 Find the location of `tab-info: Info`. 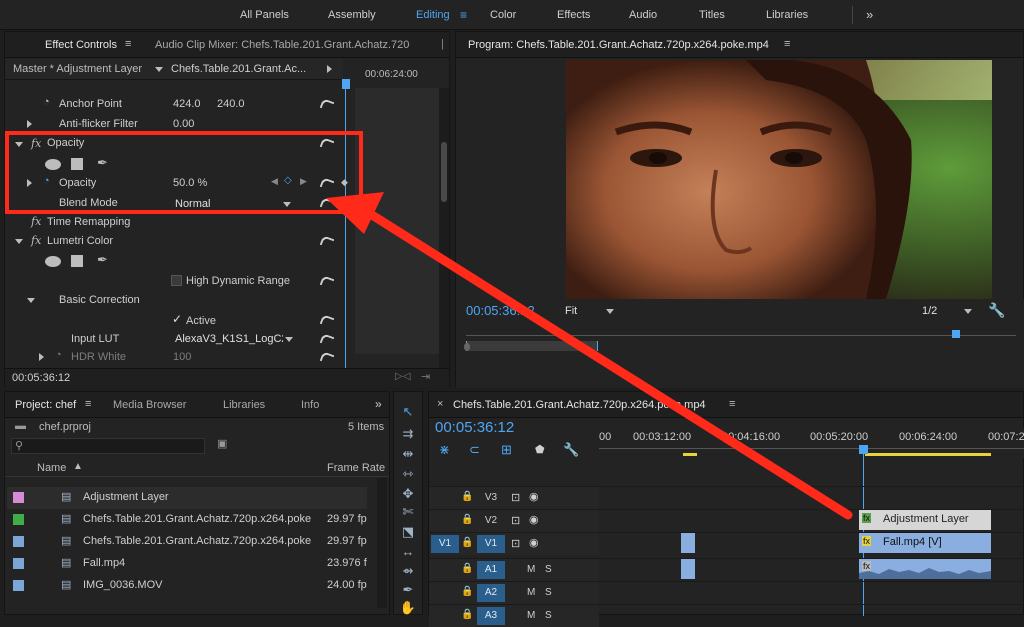

tab-info: Info is located at coordinates (310, 405).